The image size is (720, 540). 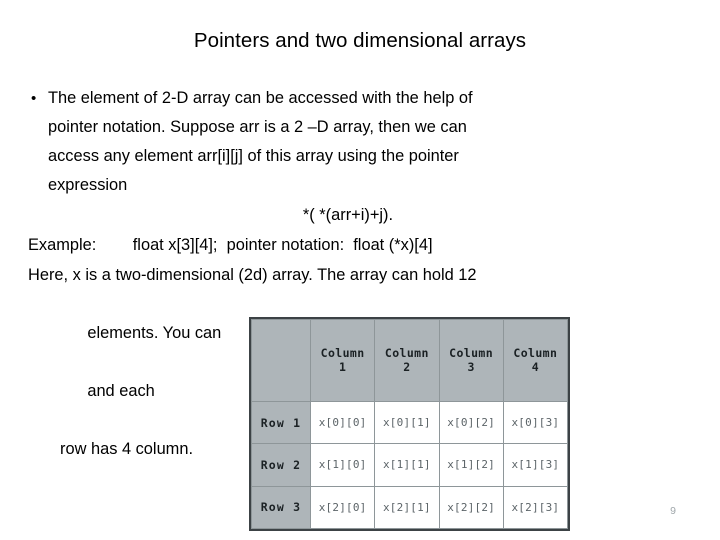 I want to click on column-header-3-number: 3, so click(x=471, y=367).